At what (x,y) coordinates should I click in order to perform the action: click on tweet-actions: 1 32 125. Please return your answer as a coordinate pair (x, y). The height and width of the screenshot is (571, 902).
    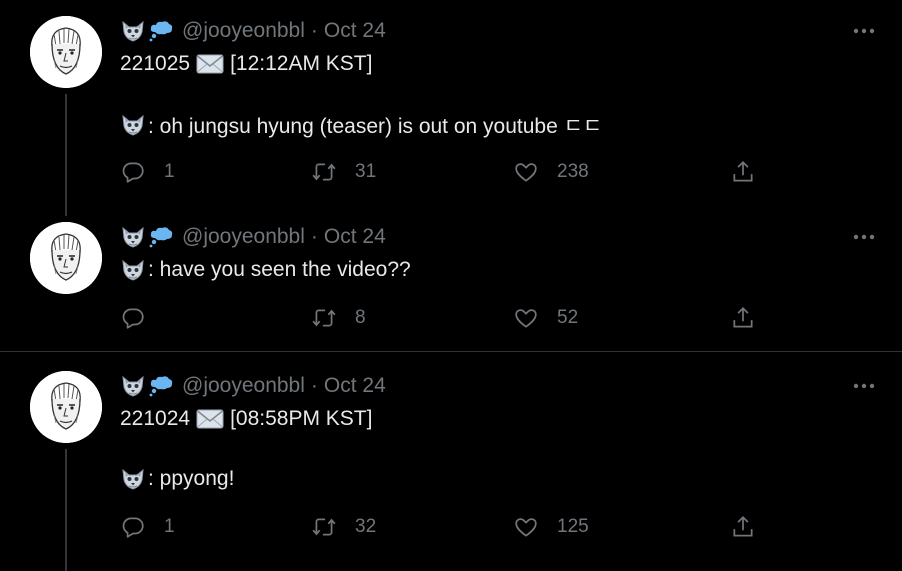
    Looking at the image, I should click on (440, 527).